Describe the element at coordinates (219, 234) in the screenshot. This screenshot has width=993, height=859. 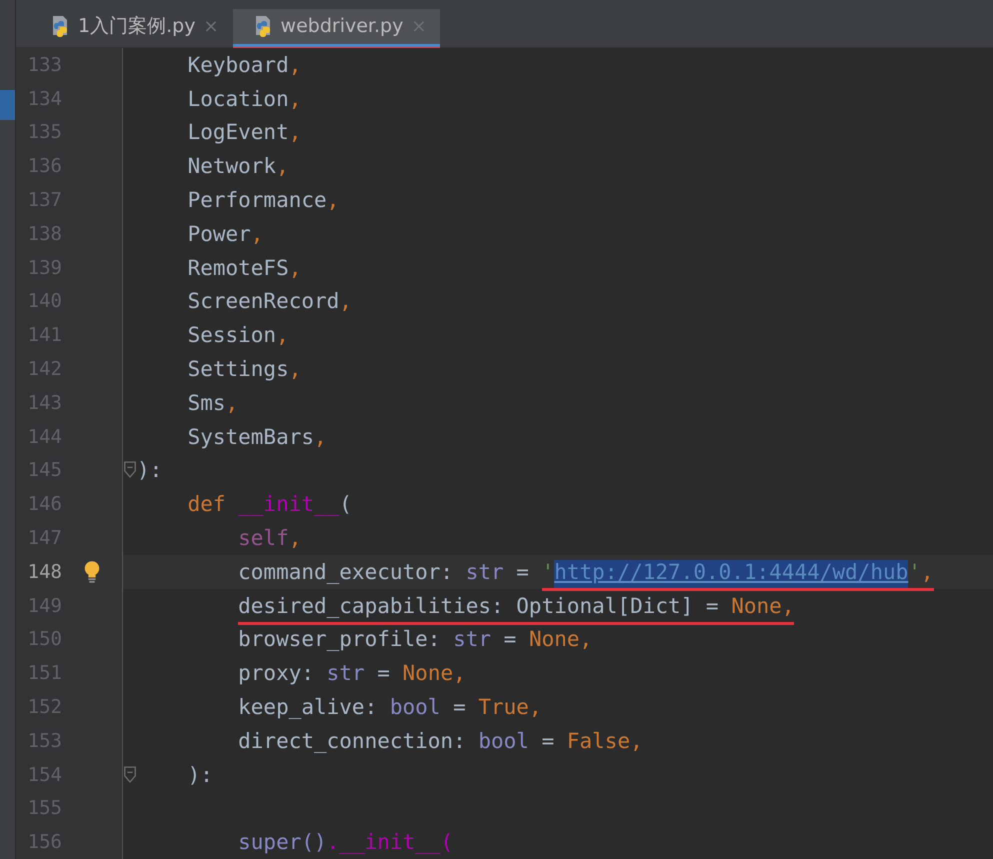
I see `code-text: Power` at that location.